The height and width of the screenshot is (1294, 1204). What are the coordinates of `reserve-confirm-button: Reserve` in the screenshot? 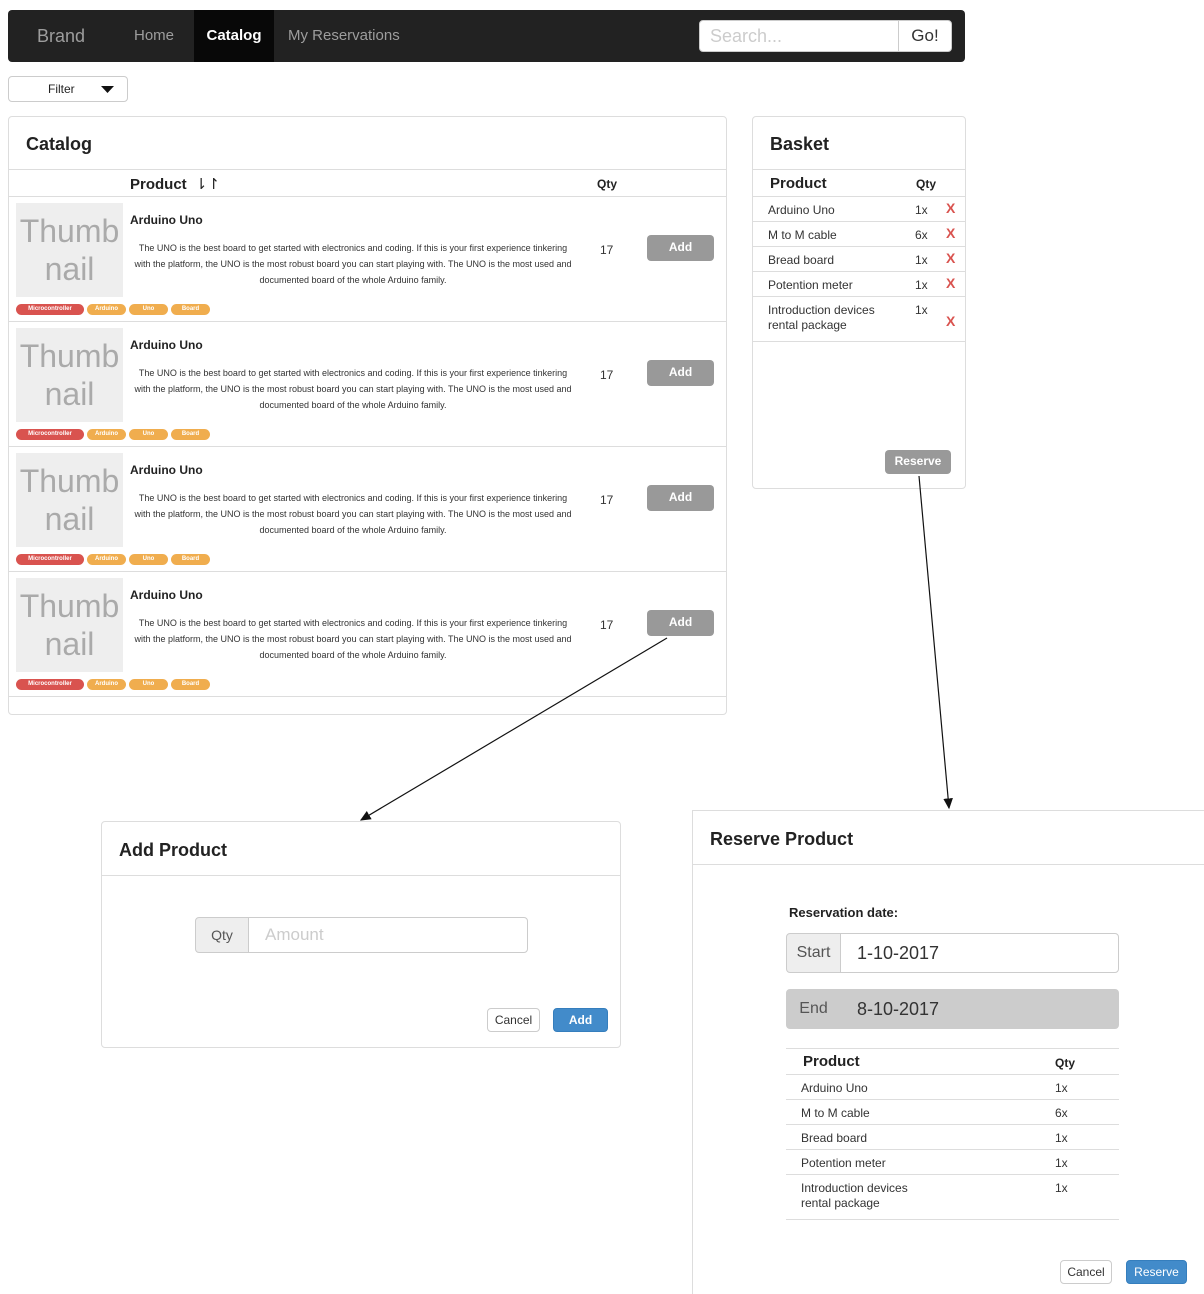 It's located at (1156, 1272).